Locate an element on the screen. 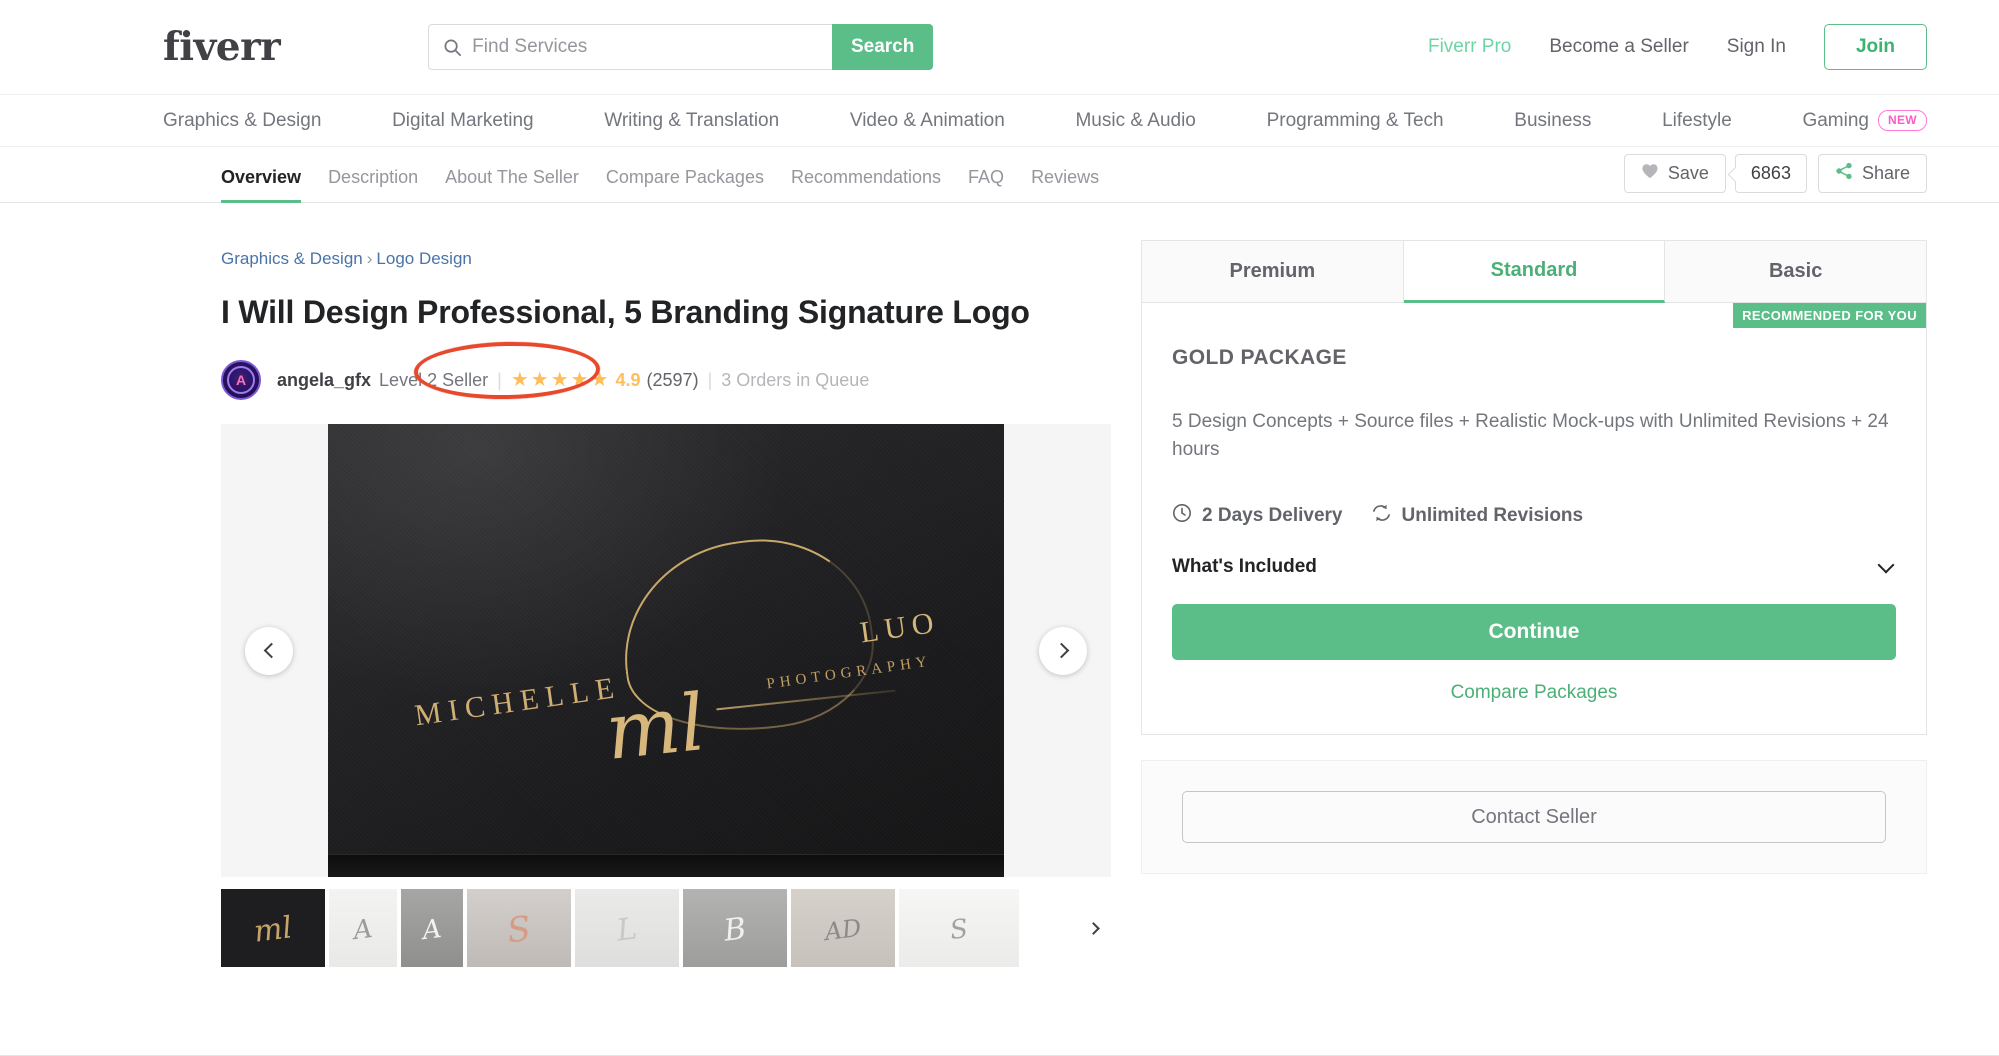  avatar-letter: A is located at coordinates (241, 380).